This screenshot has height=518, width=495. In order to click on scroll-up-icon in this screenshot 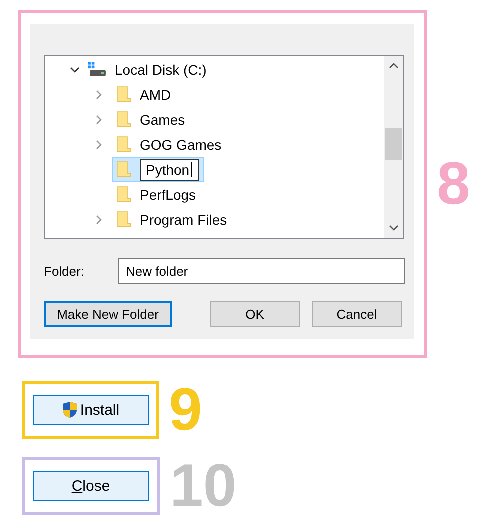, I will do `click(393, 66)`.